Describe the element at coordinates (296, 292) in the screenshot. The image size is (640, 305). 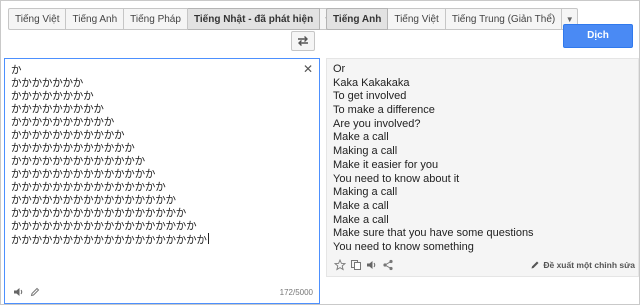
I see `character-counter: 172/5000` at that location.